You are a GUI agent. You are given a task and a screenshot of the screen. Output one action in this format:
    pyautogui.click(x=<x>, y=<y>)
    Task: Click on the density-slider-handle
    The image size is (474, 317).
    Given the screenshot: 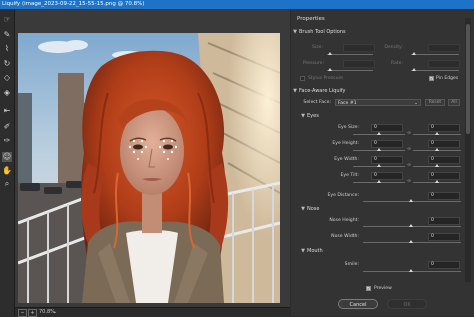 What is the action you would take?
    pyautogui.click(x=414, y=53)
    